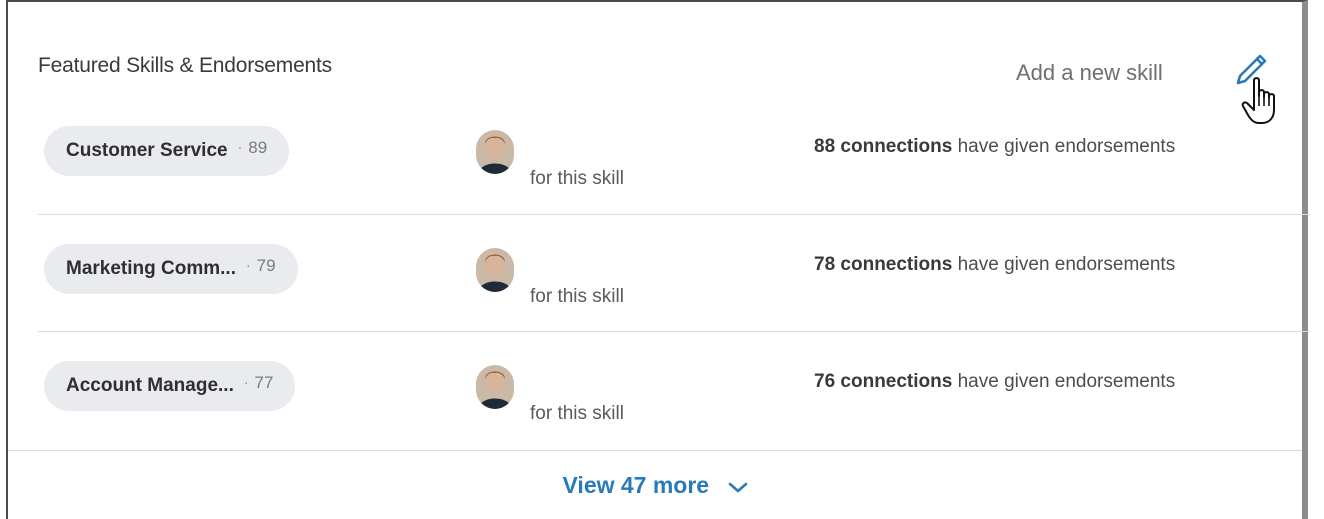 Image resolution: width=1324 pixels, height=519 pixels. I want to click on view-more-label: View 47 more, so click(636, 485).